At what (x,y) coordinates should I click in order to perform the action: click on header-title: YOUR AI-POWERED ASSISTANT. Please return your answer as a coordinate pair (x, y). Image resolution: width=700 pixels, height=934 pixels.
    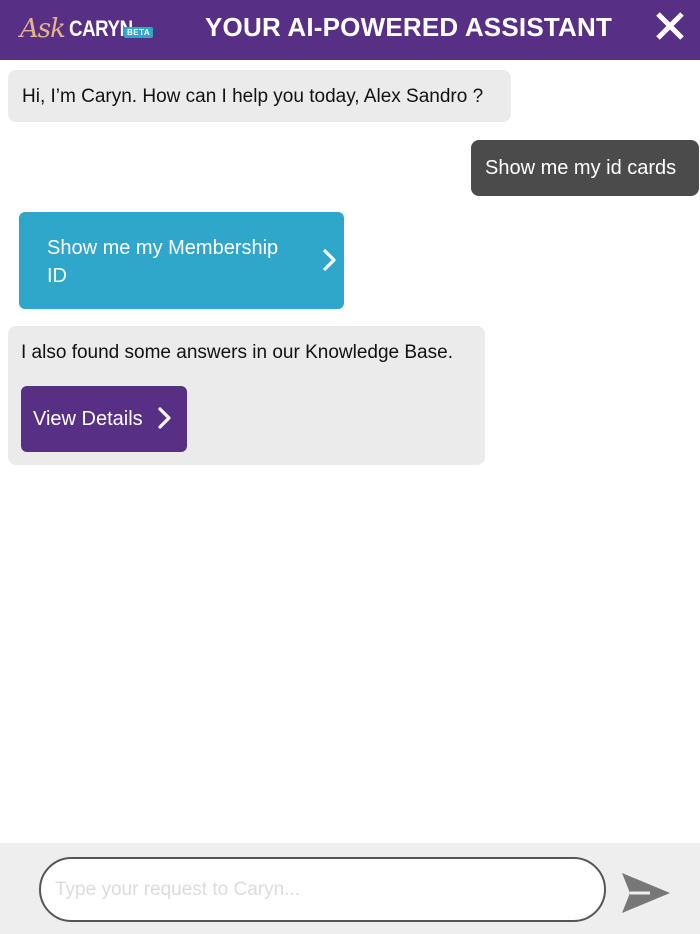
    Looking at the image, I should click on (409, 27).